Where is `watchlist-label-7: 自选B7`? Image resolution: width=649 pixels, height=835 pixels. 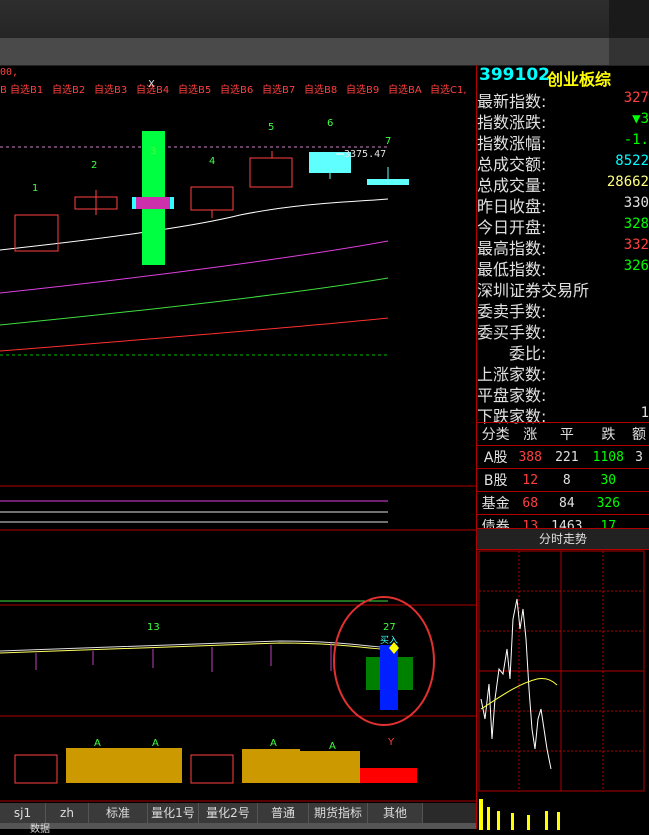 watchlist-label-7: 自选B7 is located at coordinates (278, 89).